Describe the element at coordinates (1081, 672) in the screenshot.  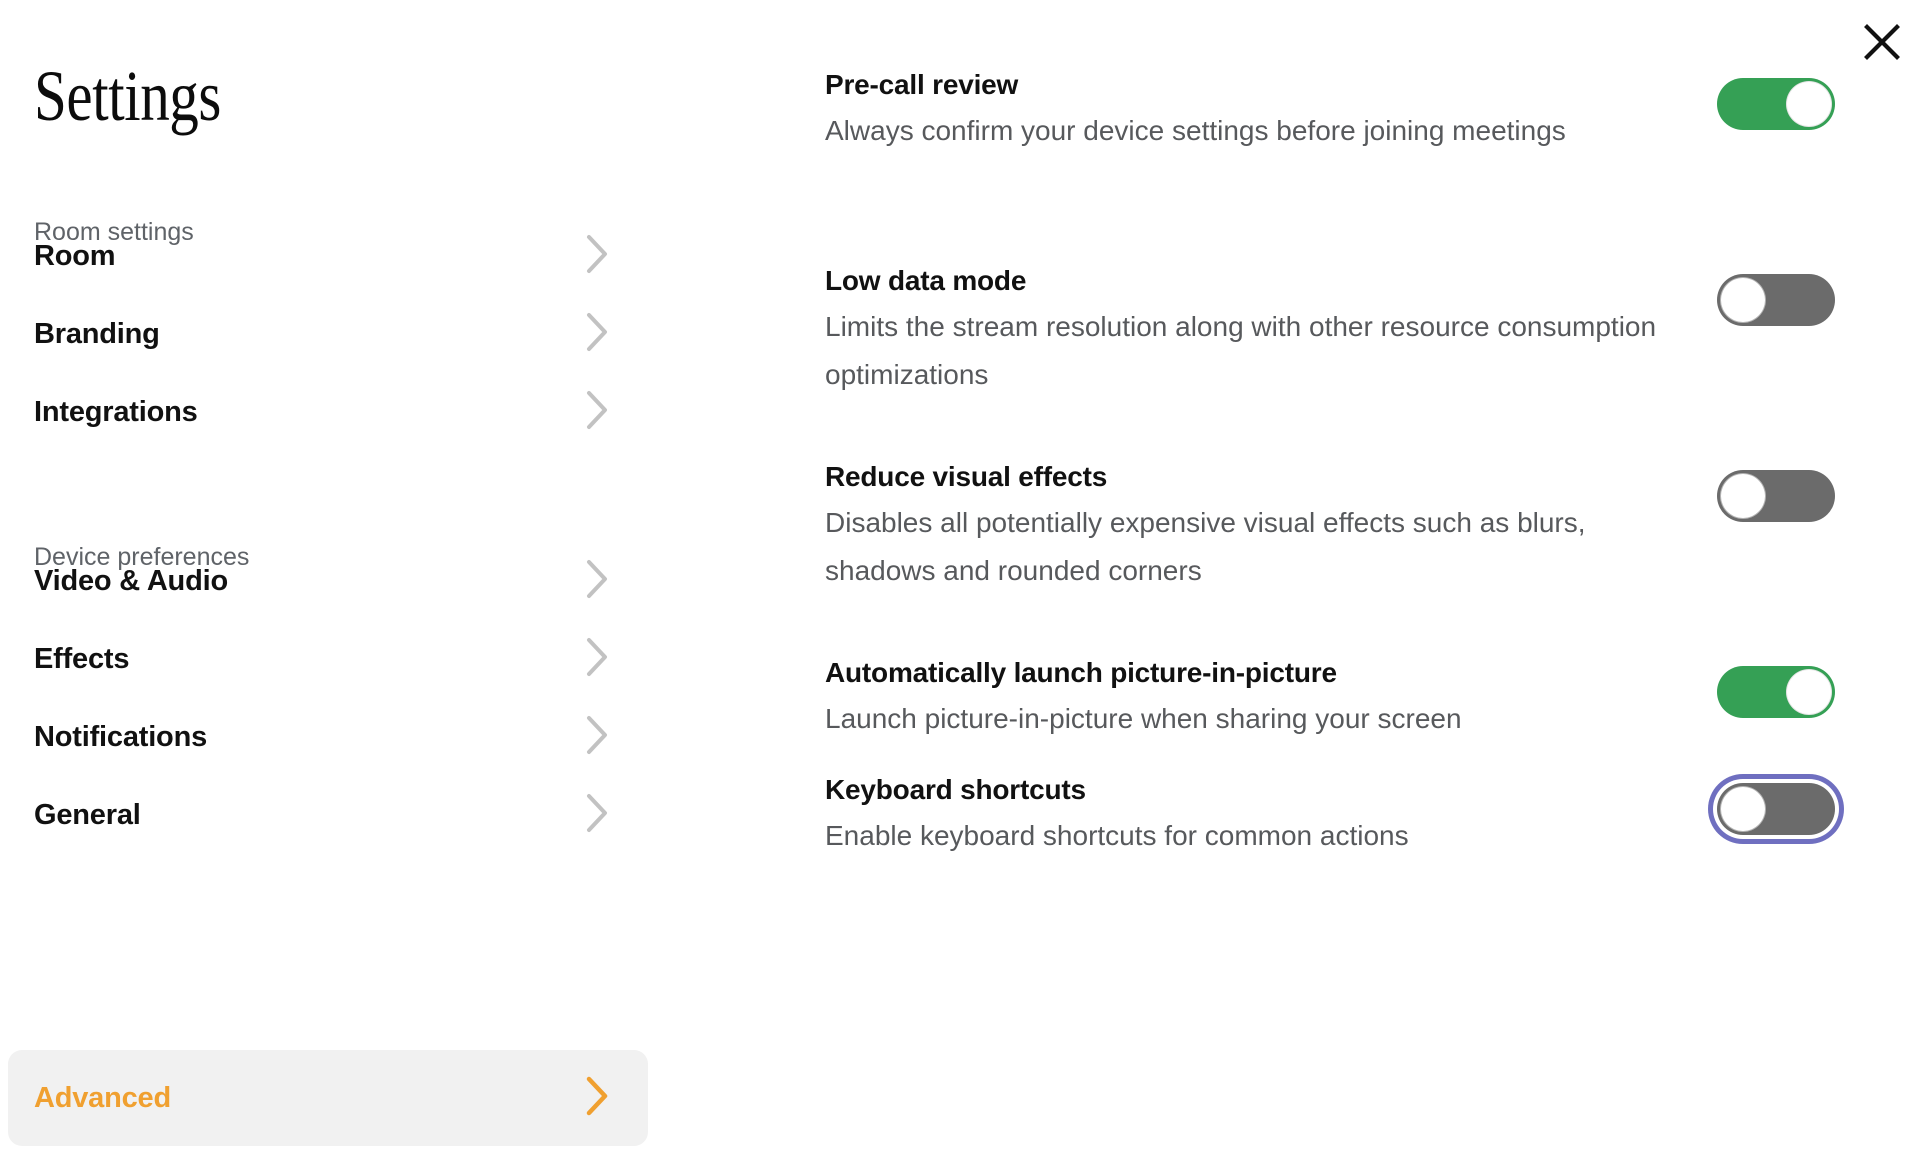
I see `setting-title: Automatically launch picture-in-picture` at that location.